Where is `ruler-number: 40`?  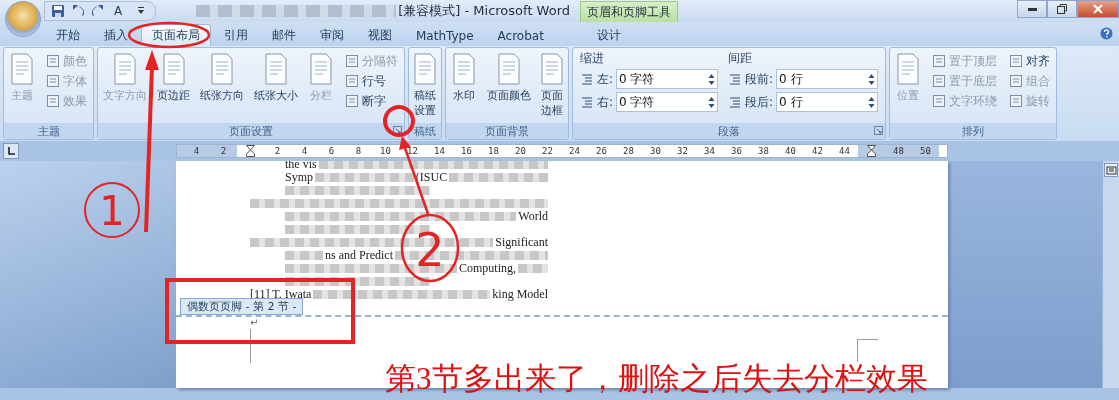
ruler-number: 40 is located at coordinates (790, 151).